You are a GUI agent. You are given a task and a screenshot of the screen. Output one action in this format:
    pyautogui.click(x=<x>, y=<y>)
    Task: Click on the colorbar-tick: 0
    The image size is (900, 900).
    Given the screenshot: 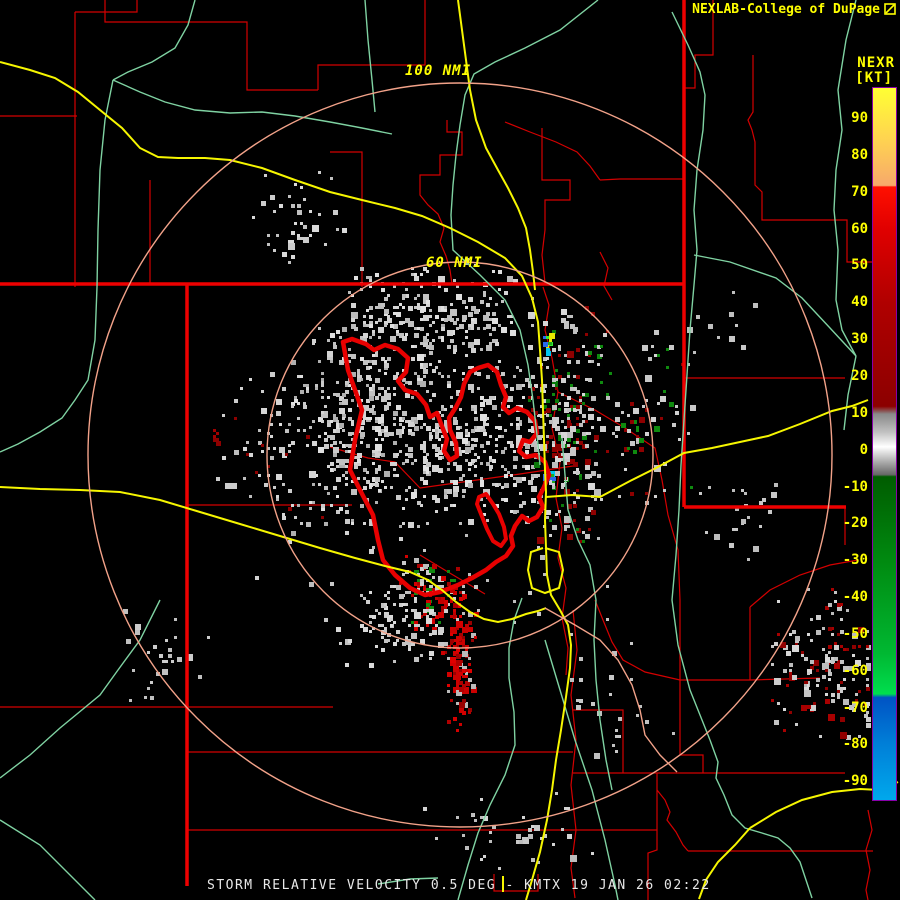 What is the action you would take?
    pyautogui.click(x=863, y=449)
    